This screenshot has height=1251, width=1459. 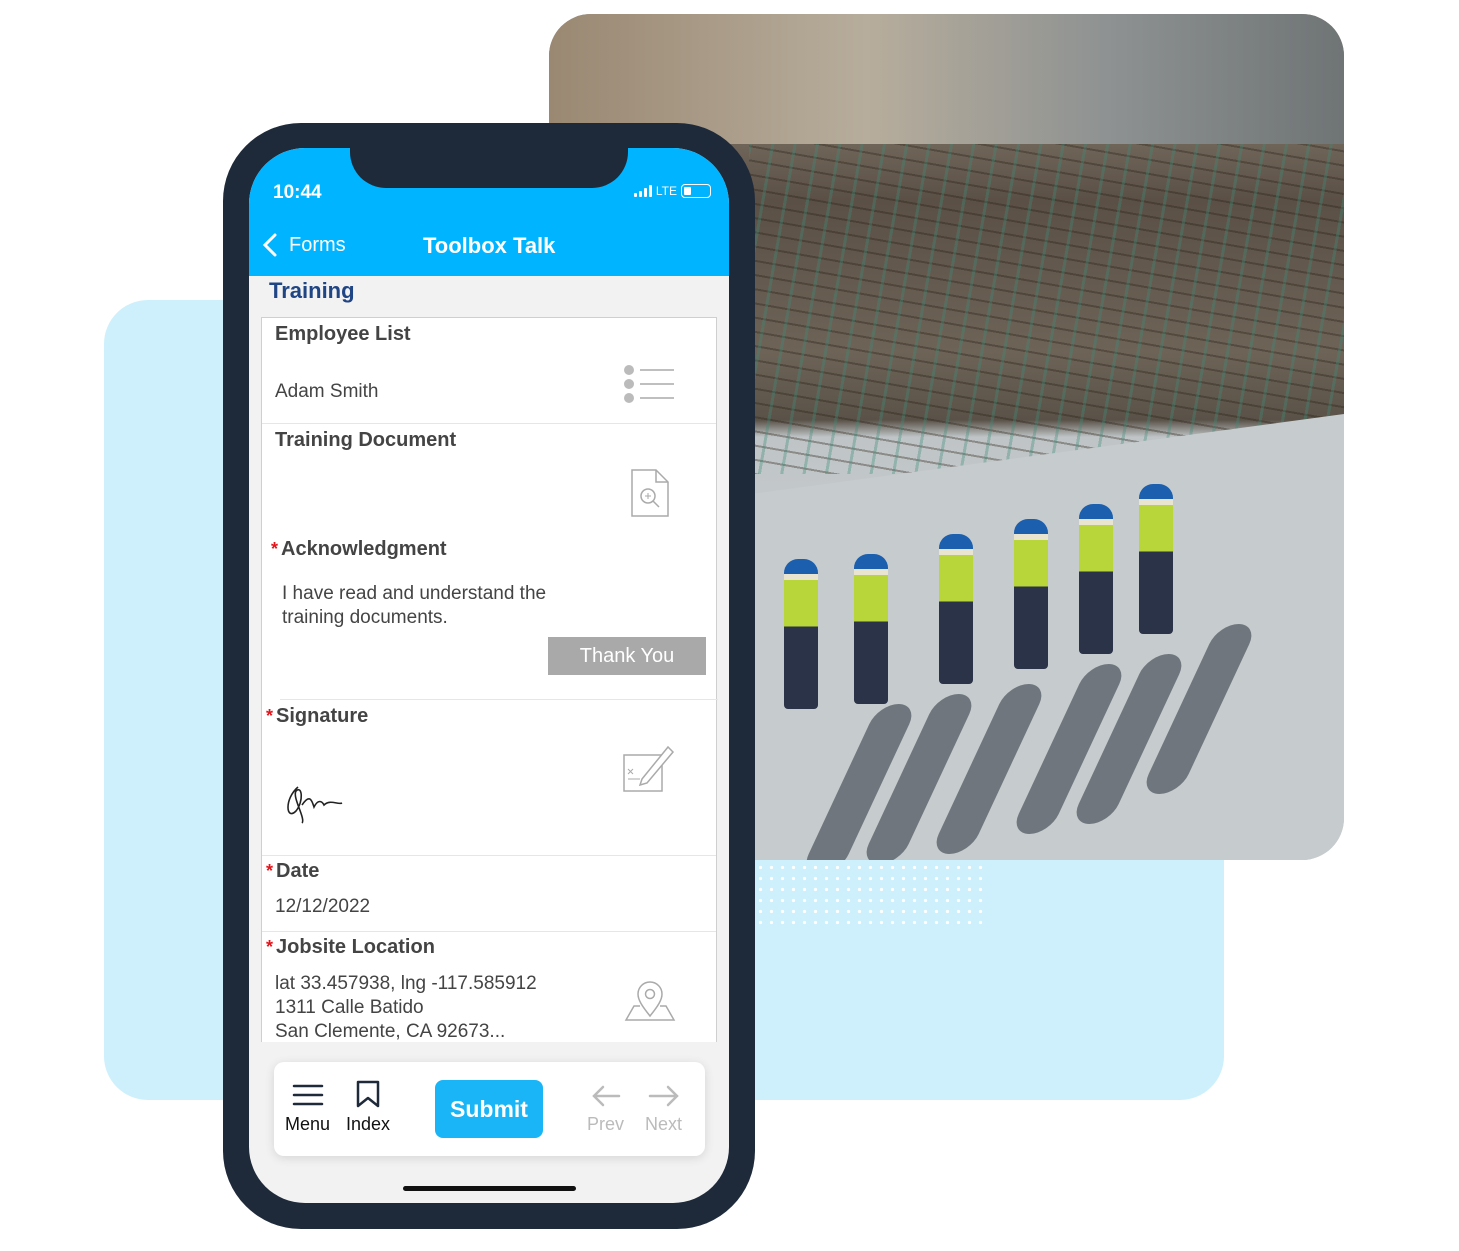 I want to click on field-label: Training Document, so click(x=366, y=440).